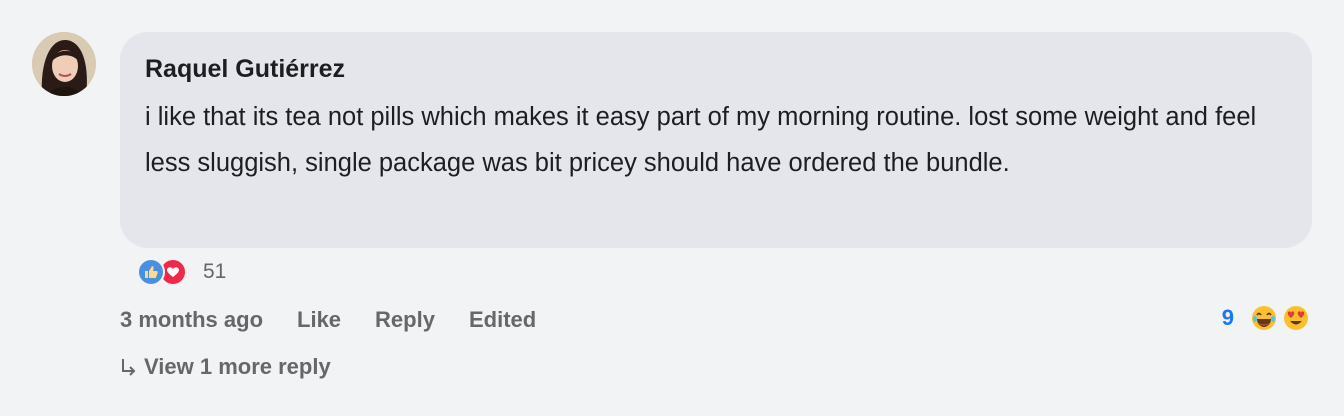 Image resolution: width=1344 pixels, height=416 pixels. I want to click on avatar-image, so click(64, 64).